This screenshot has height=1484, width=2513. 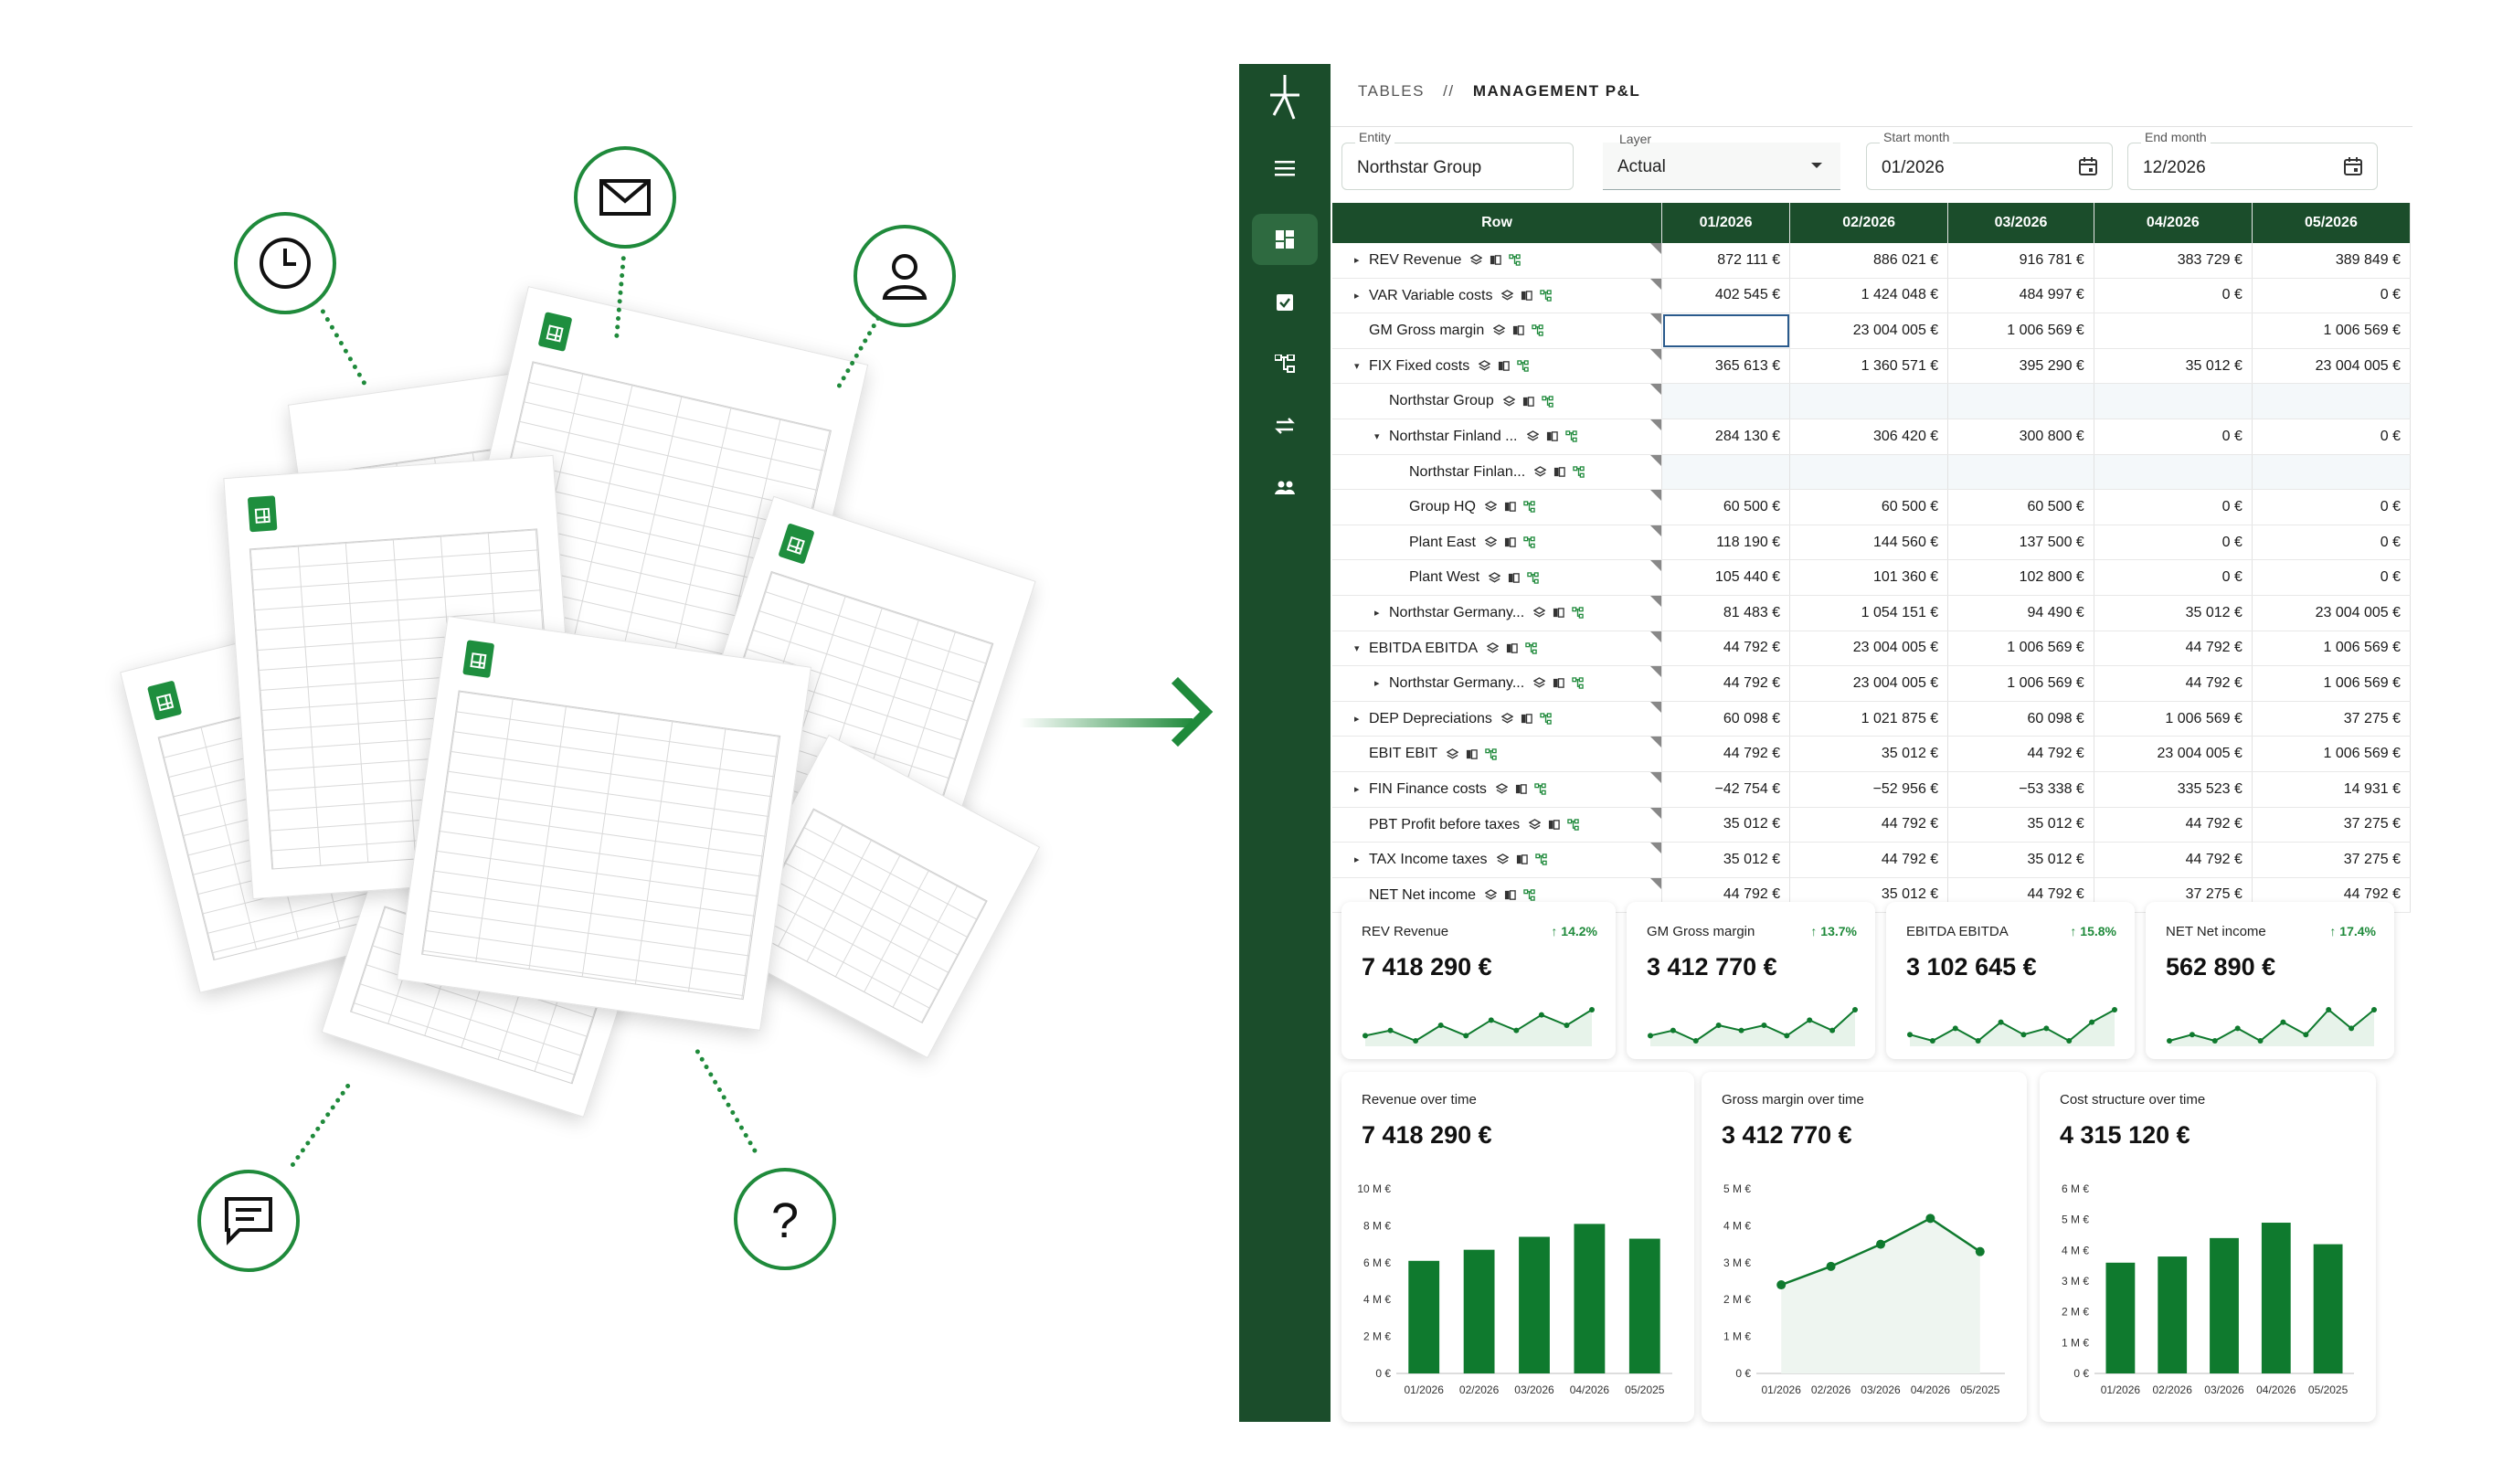 What do you see at coordinates (1869, 296) in the screenshot?
I see `value-cell: 1 424 048 €` at bounding box center [1869, 296].